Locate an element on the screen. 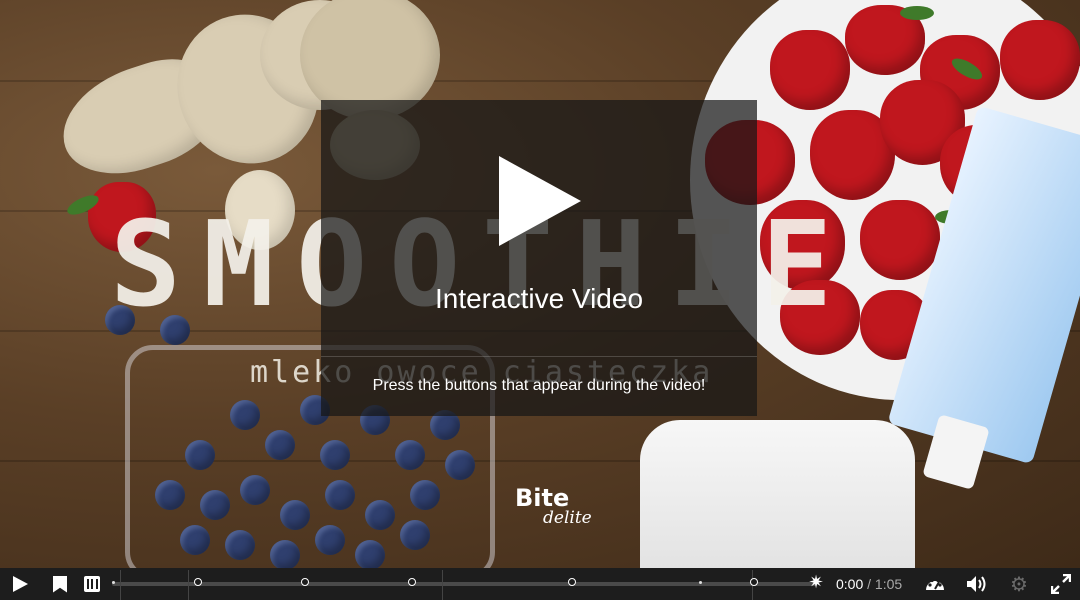  control-bar: ✷ 0:00 / 1:05 ⚙ is located at coordinates (540, 584).